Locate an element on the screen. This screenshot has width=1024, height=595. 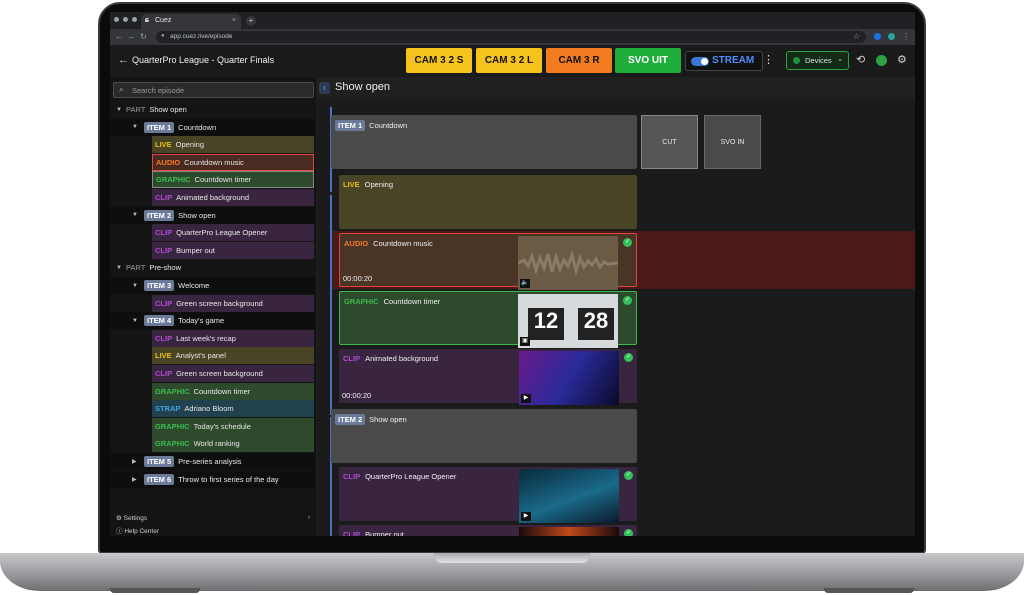
cam-button: CAM 3 2 S is located at coordinates (439, 60).